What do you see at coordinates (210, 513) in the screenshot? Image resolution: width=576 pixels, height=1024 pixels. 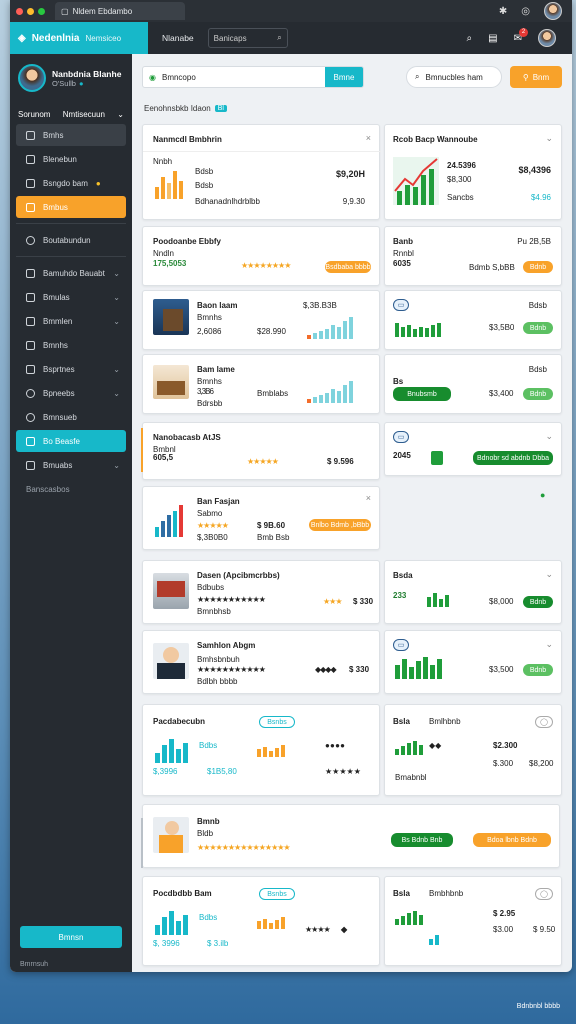 I see `label: Sabmo` at bounding box center [210, 513].